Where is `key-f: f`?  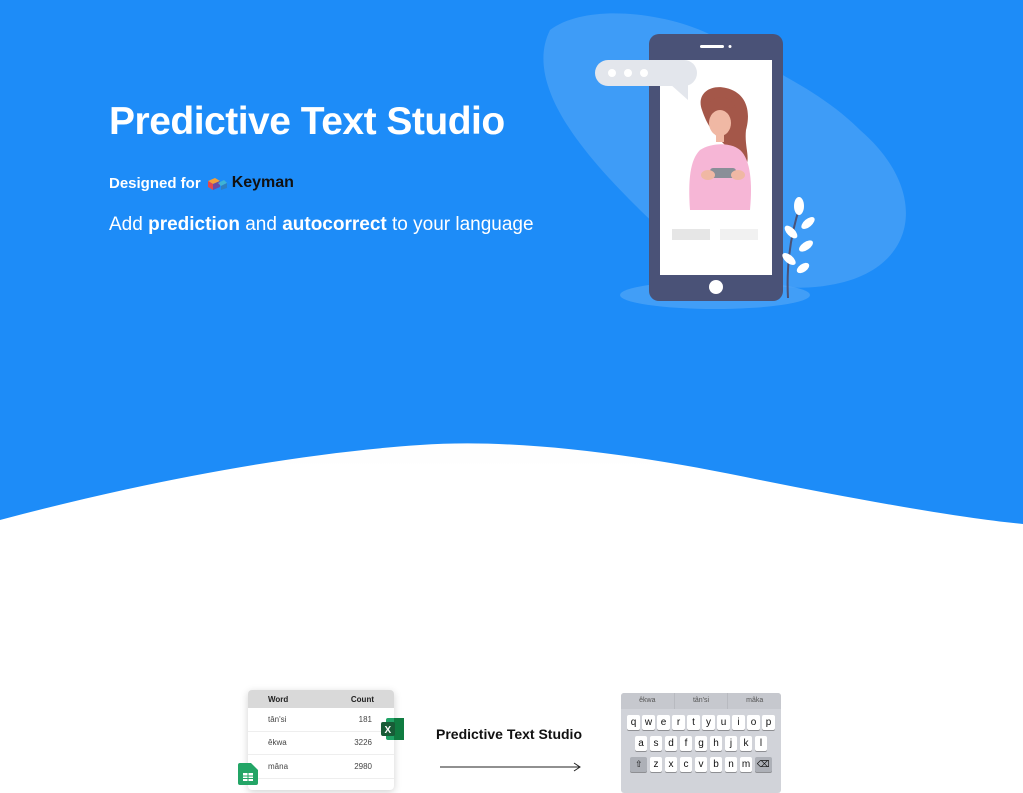 key-f: f is located at coordinates (686, 743).